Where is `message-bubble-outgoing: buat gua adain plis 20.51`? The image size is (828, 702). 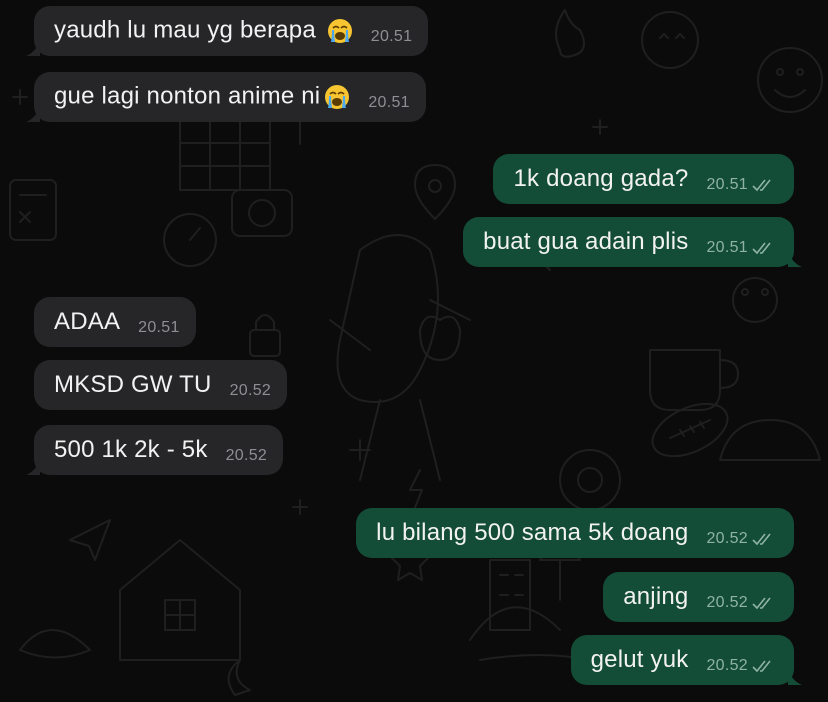 message-bubble-outgoing: buat gua adain plis 20.51 is located at coordinates (632, 242).